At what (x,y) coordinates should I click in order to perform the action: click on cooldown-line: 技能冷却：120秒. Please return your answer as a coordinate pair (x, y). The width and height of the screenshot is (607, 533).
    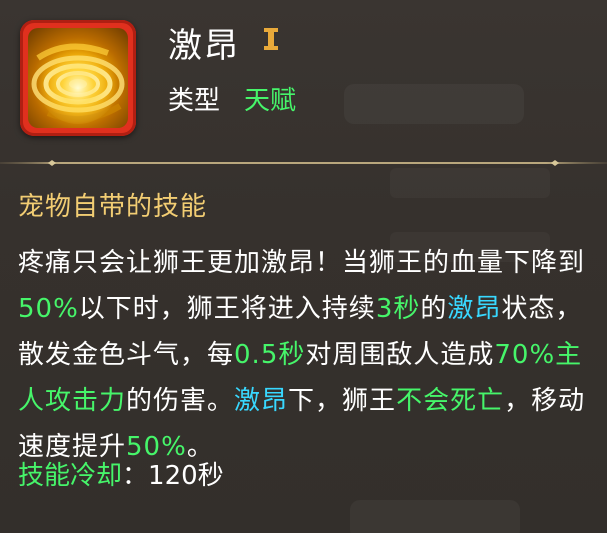
    Looking at the image, I should click on (121, 476).